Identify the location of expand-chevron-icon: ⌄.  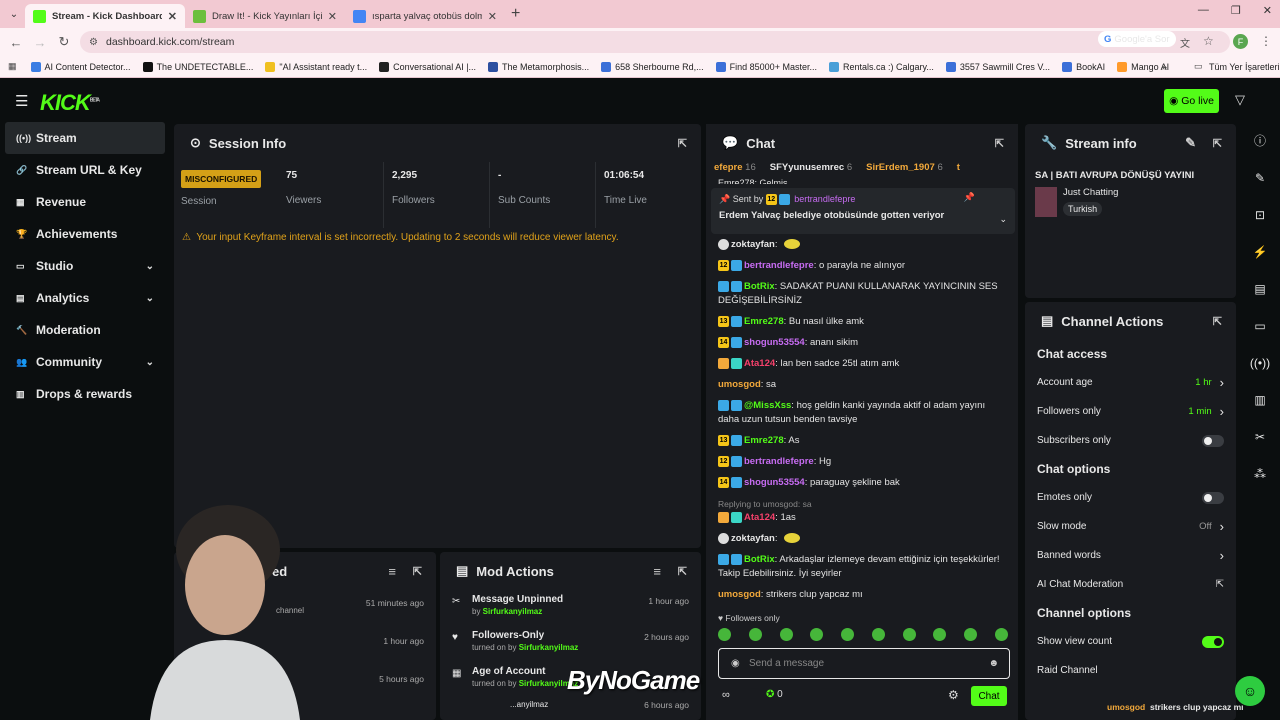
(1003, 219).